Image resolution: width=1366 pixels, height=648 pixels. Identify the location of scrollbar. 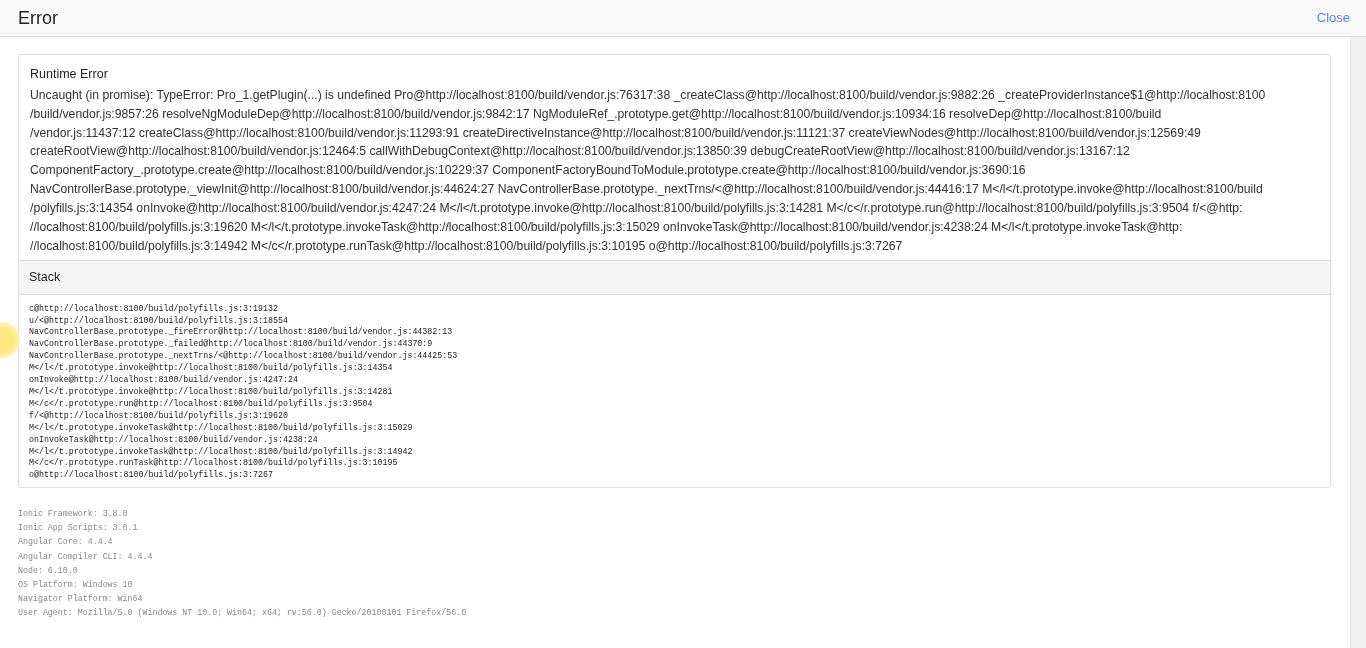
(1358, 342).